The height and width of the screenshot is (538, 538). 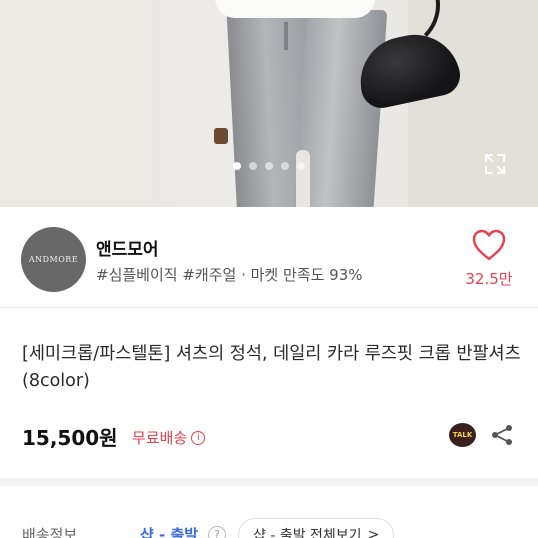 I want to click on seller-name: 앤드모어, so click(x=127, y=247).